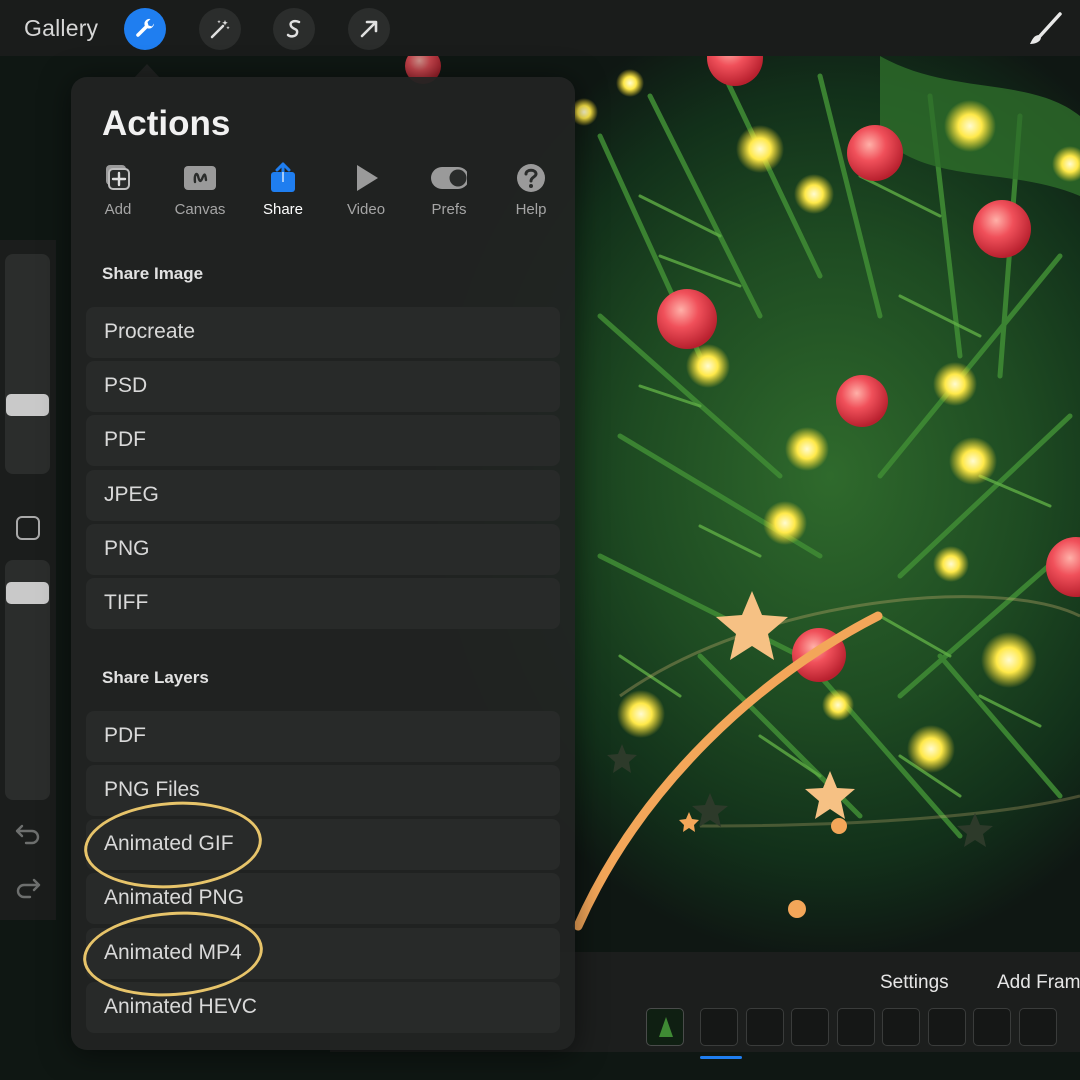 Image resolution: width=1080 pixels, height=1080 pixels. I want to click on magic-wand-icon, so click(220, 29).